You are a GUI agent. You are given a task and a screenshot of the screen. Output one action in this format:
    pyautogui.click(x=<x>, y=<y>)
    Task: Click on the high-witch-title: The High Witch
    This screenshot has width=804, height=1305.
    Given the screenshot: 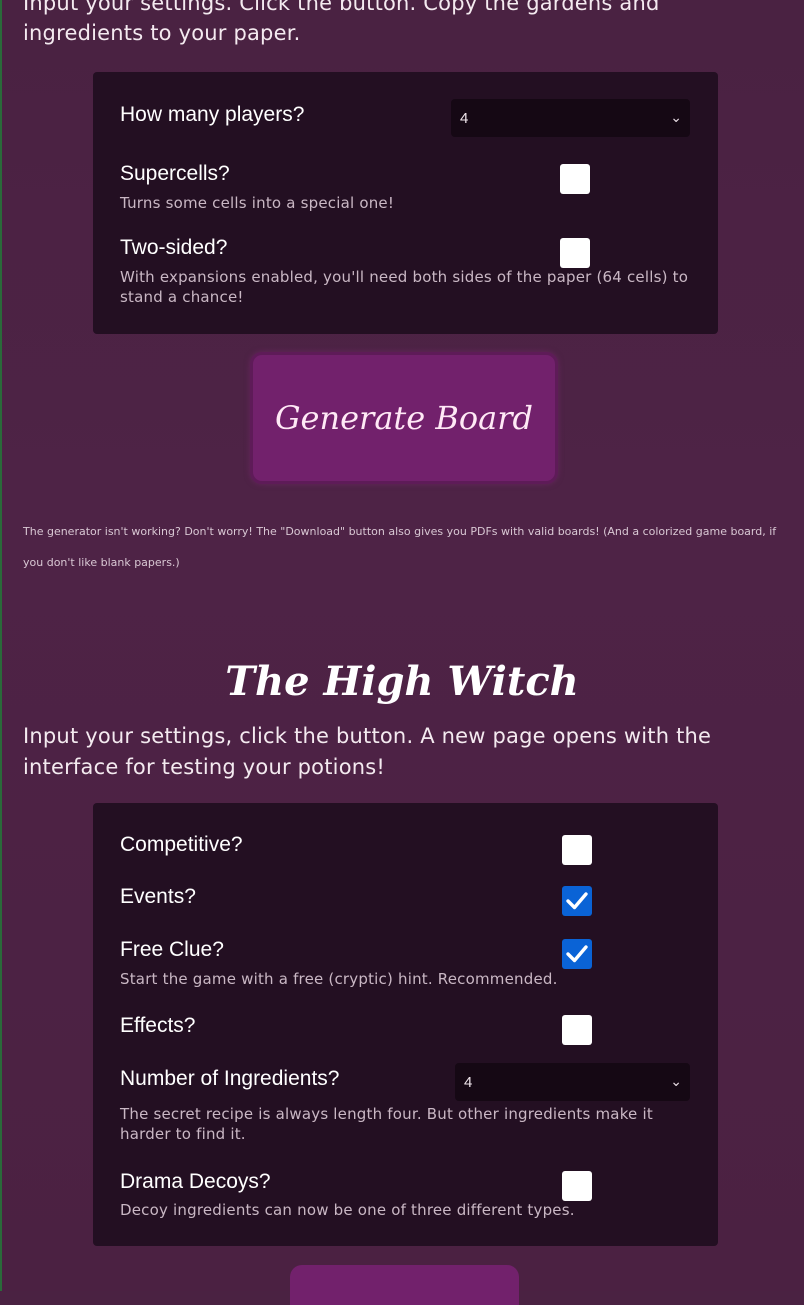 What is the action you would take?
    pyautogui.click(x=402, y=681)
    